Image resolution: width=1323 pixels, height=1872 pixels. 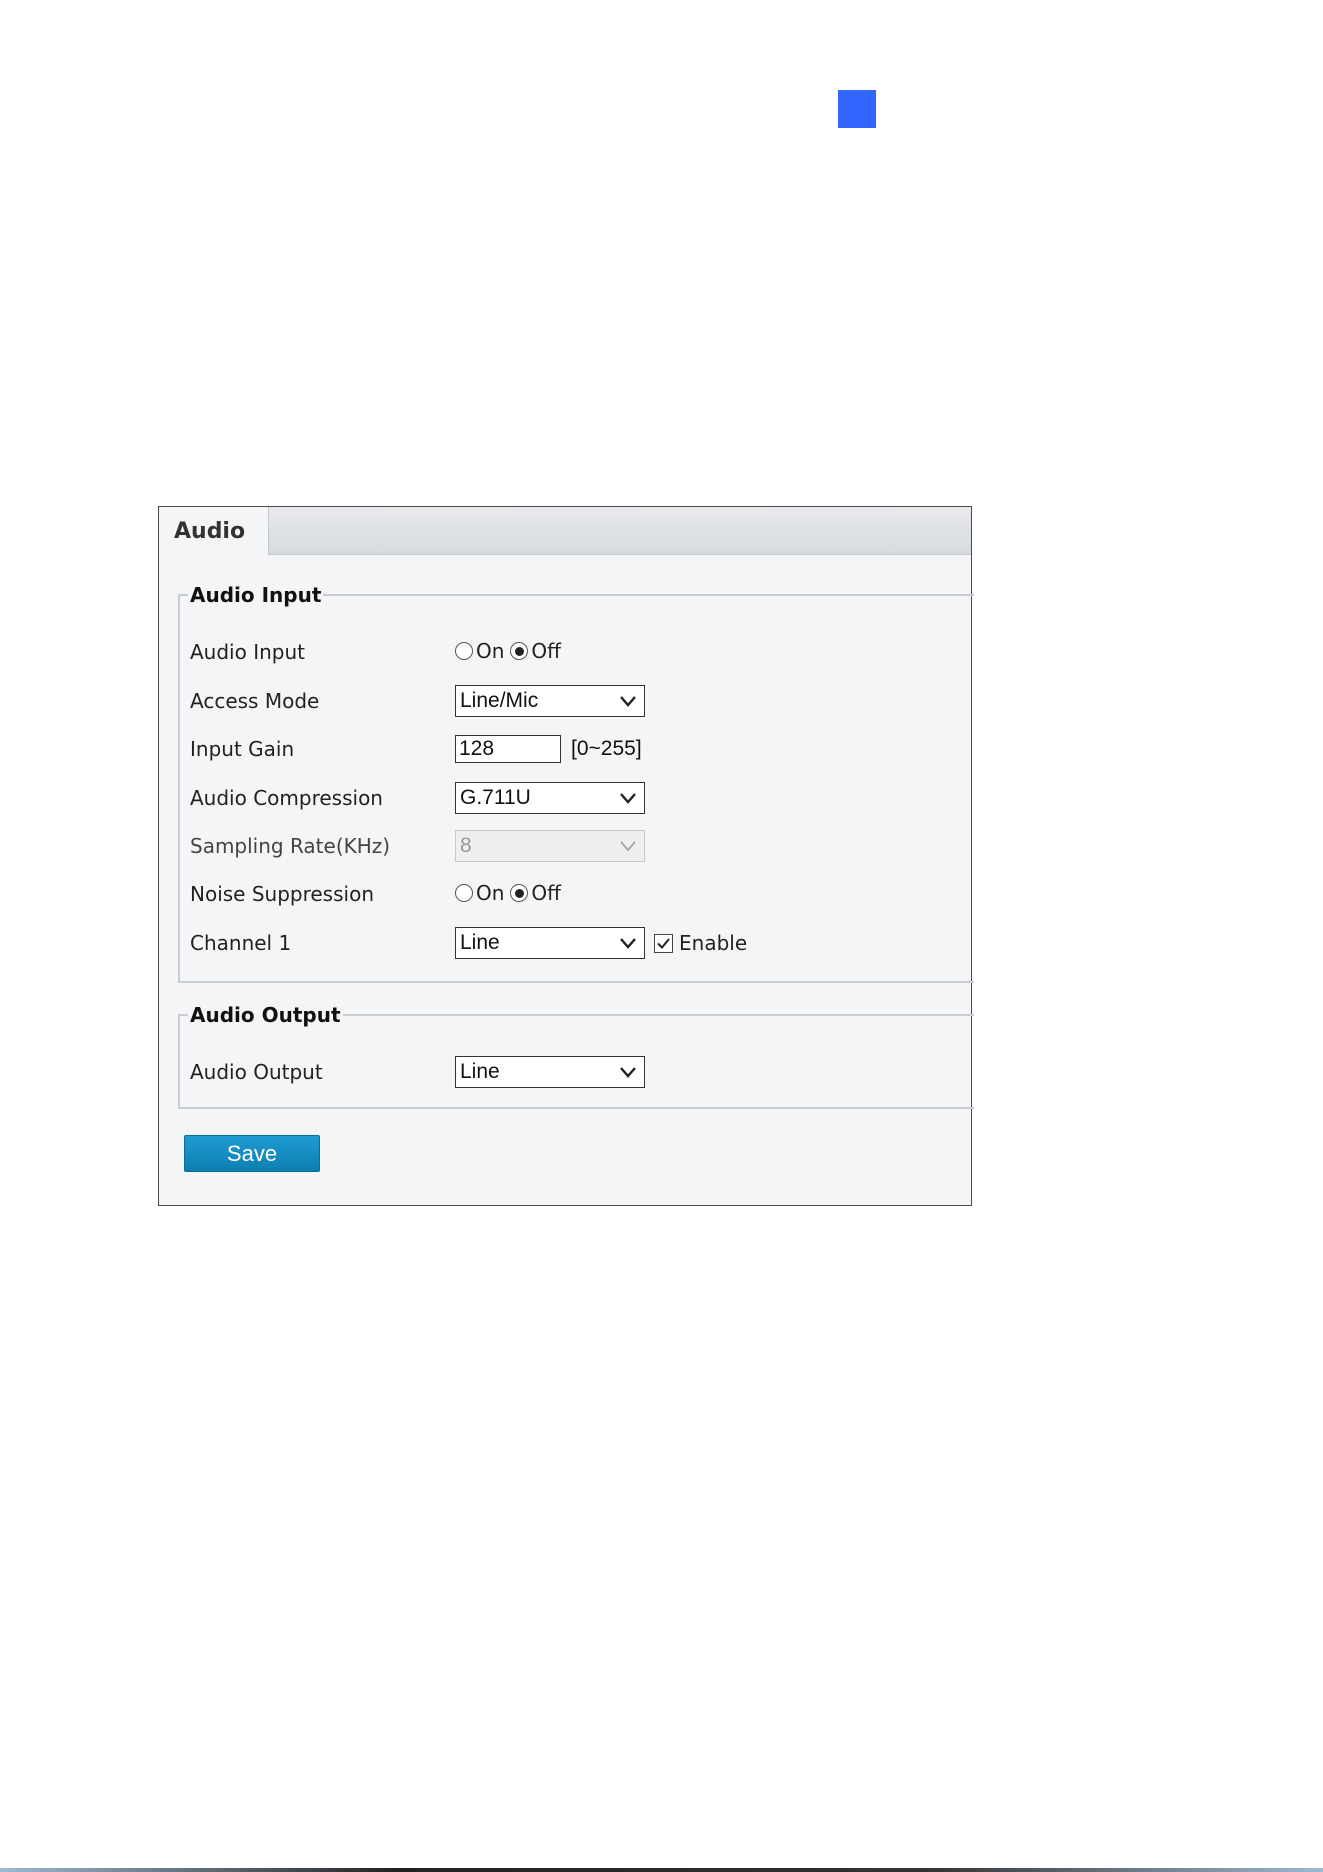 What do you see at coordinates (550, 943) in the screenshot?
I see `channel-1-select: Line` at bounding box center [550, 943].